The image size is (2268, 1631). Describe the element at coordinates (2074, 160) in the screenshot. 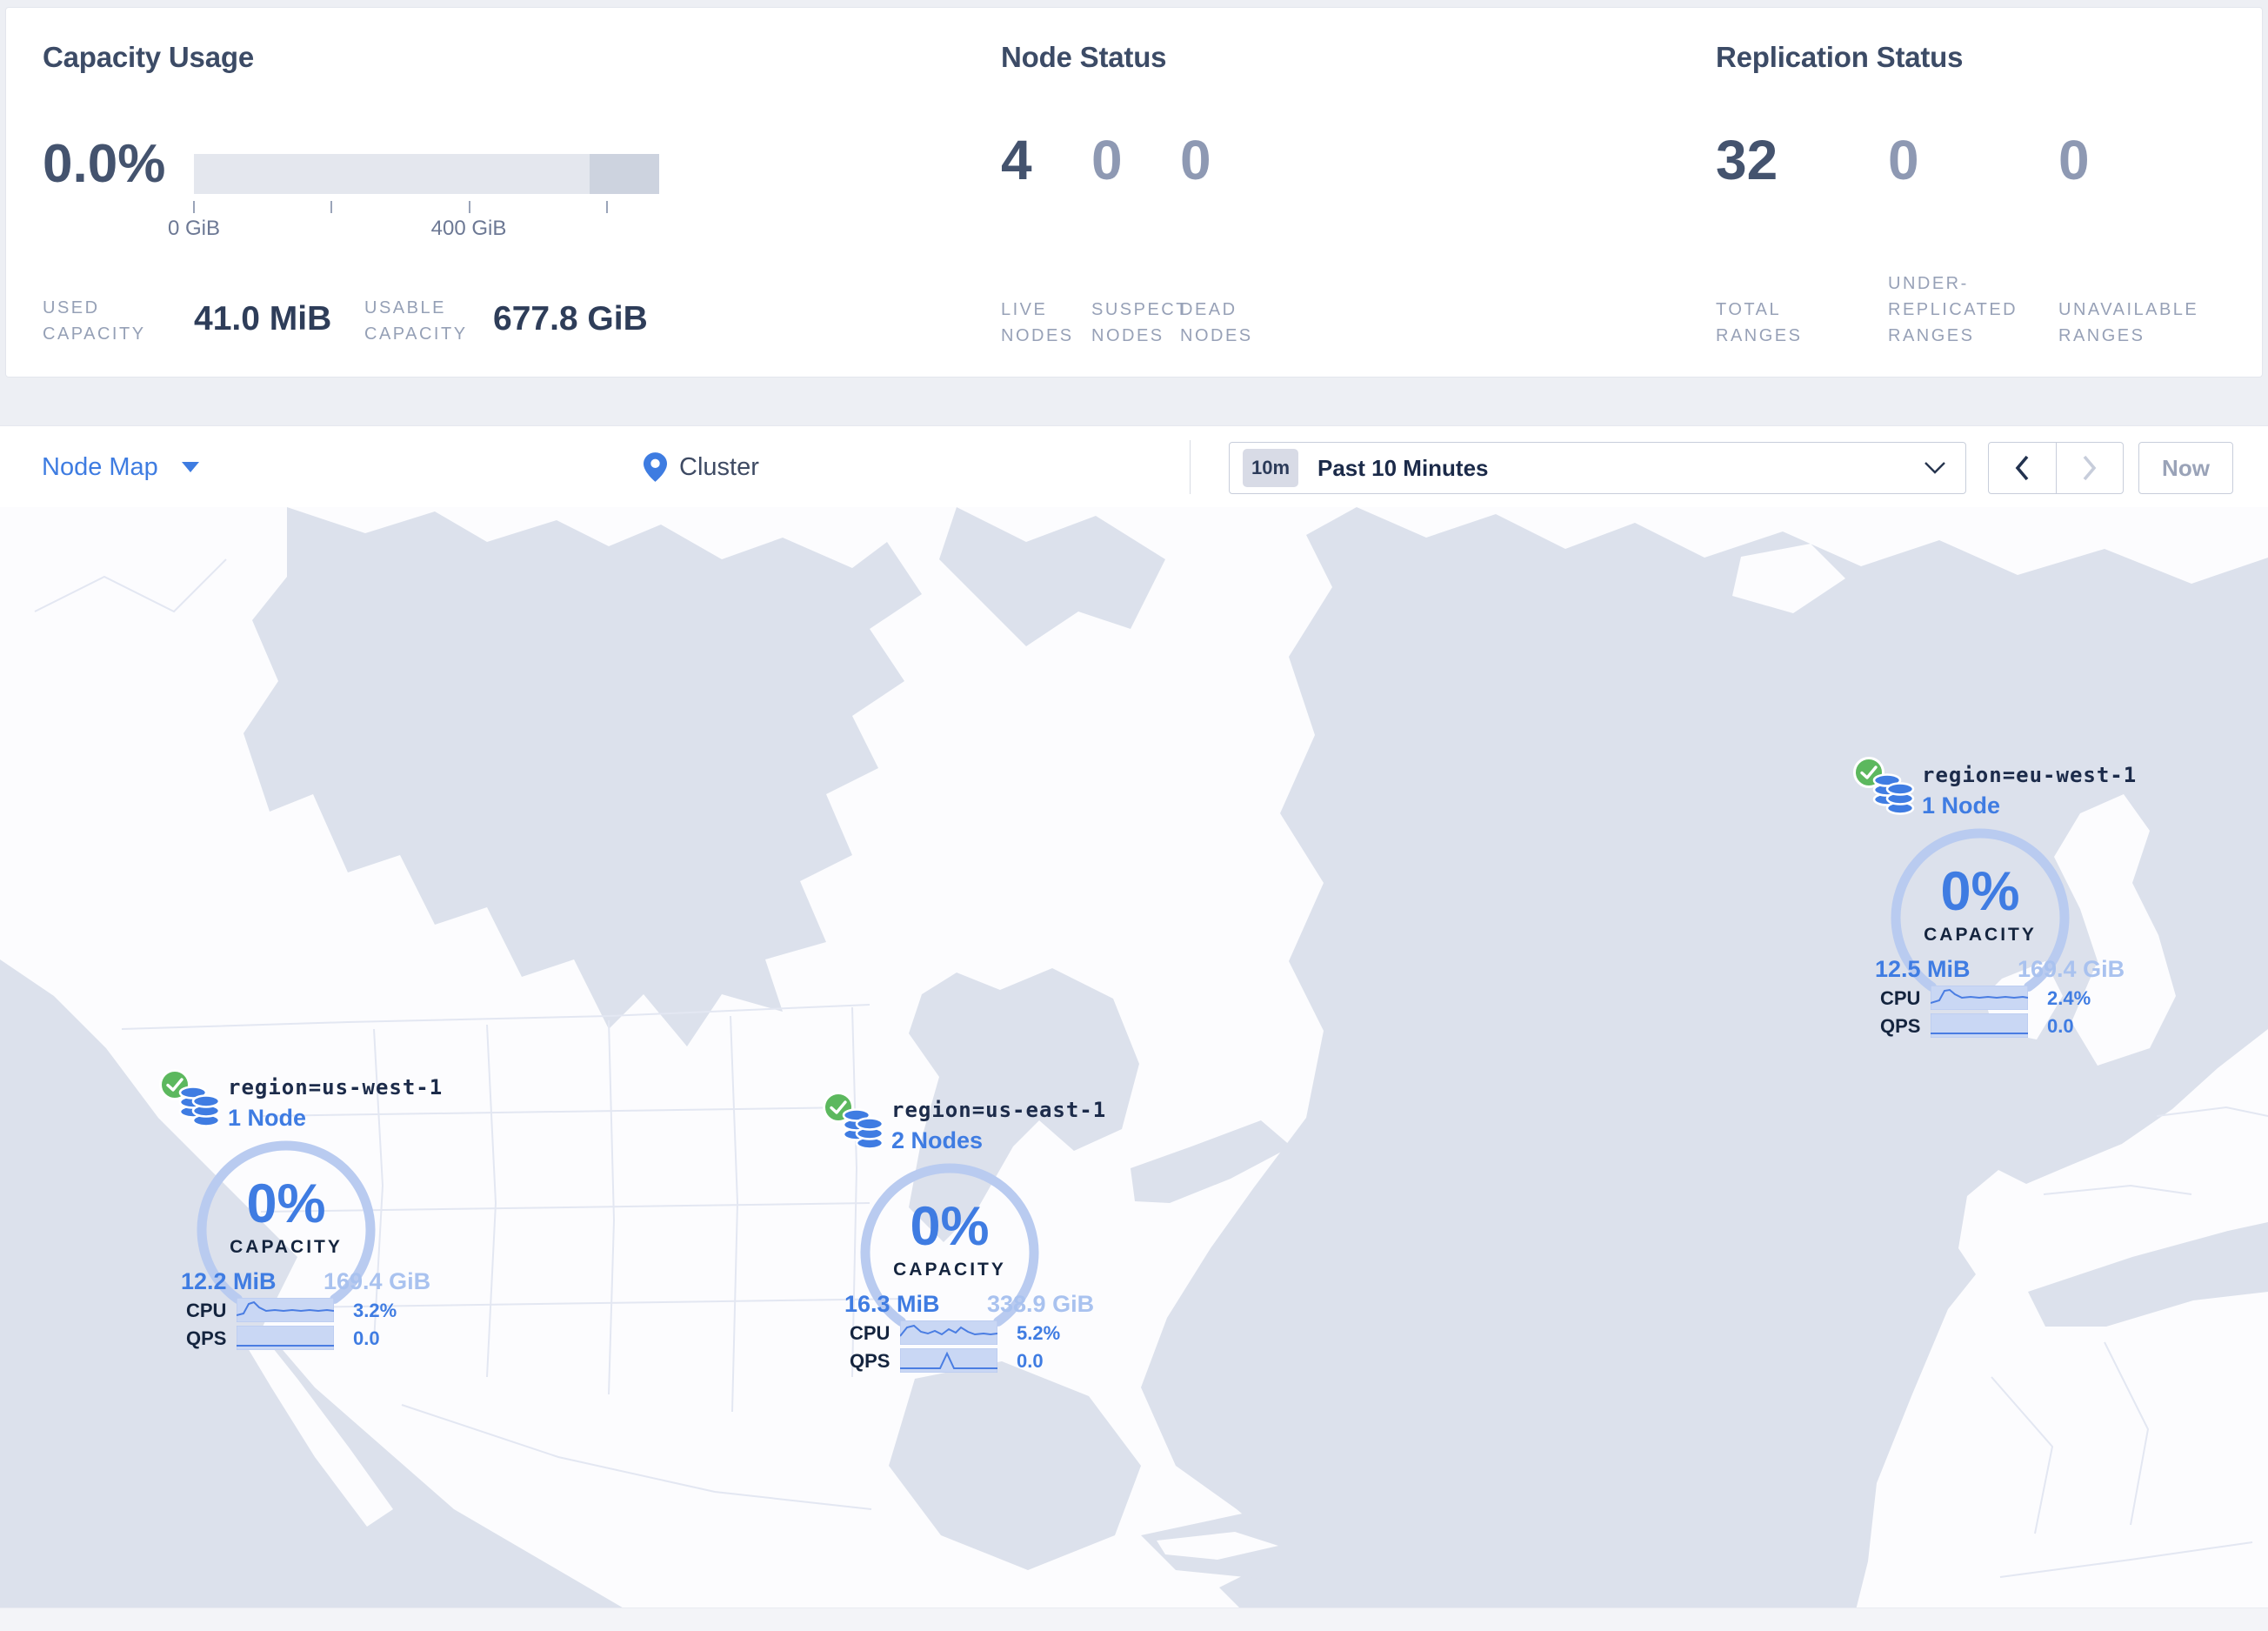

I see `unavailable-ranges-count: 0` at that location.